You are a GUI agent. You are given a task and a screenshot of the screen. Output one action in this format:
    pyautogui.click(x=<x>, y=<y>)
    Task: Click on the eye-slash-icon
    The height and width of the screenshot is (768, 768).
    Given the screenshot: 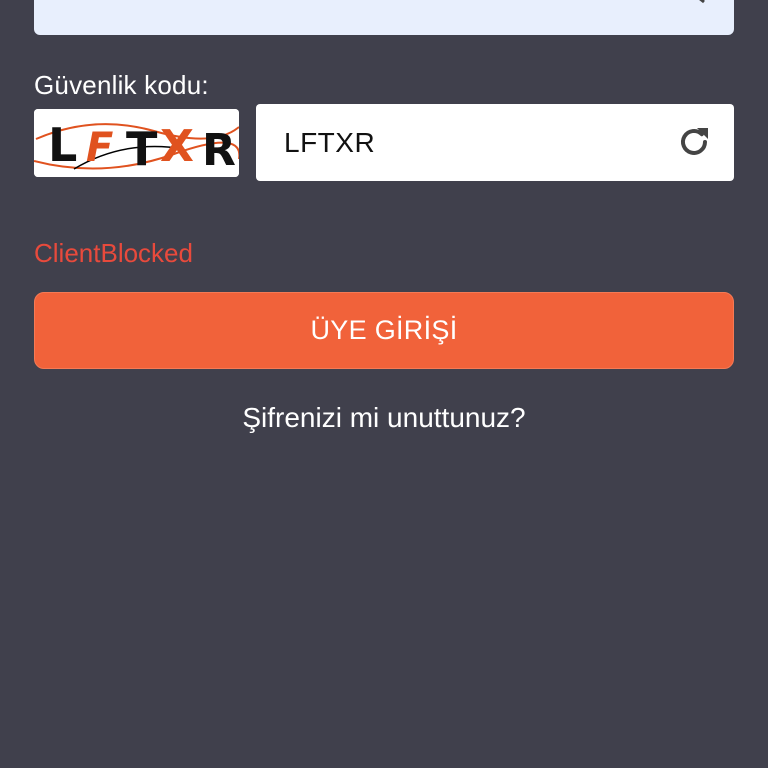 What is the action you would take?
    pyautogui.click(x=693, y=4)
    